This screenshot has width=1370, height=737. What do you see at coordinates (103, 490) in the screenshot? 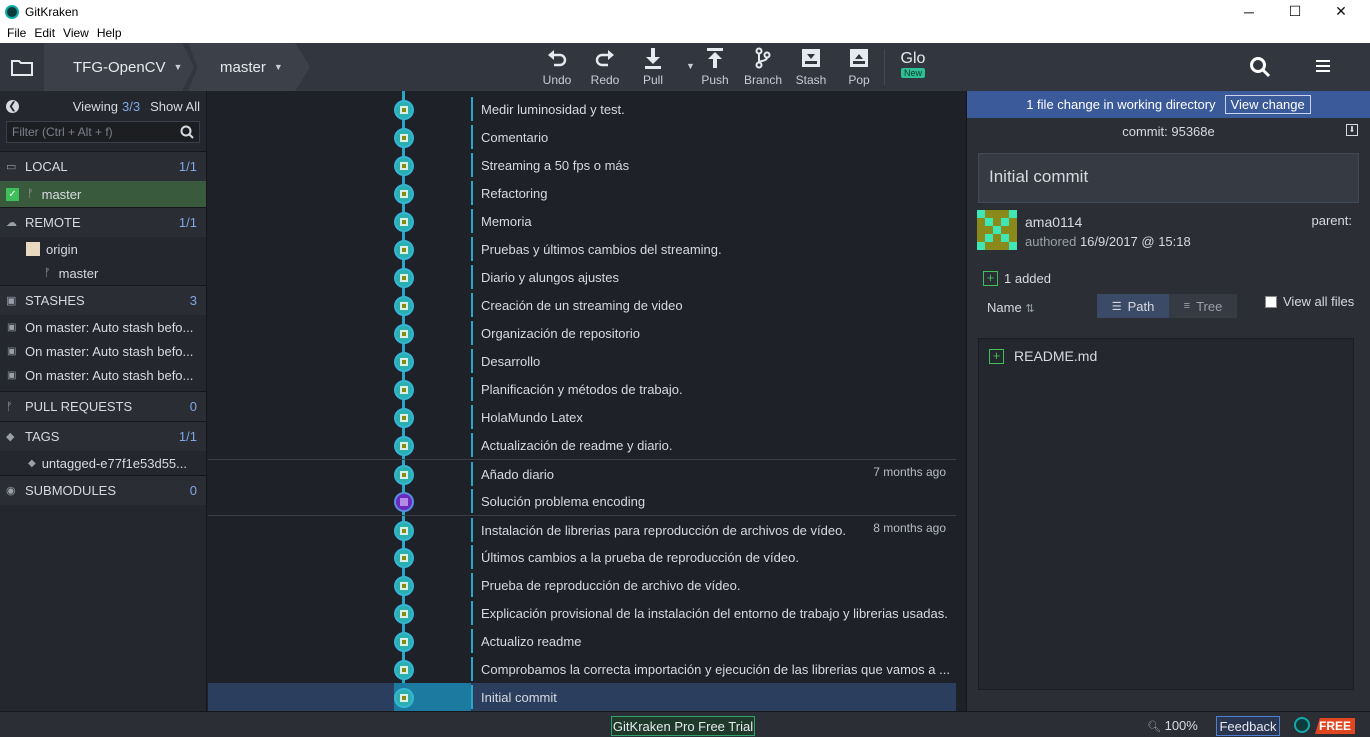
I see `submodules-section-header: ◉ SUBMODULES 0` at bounding box center [103, 490].